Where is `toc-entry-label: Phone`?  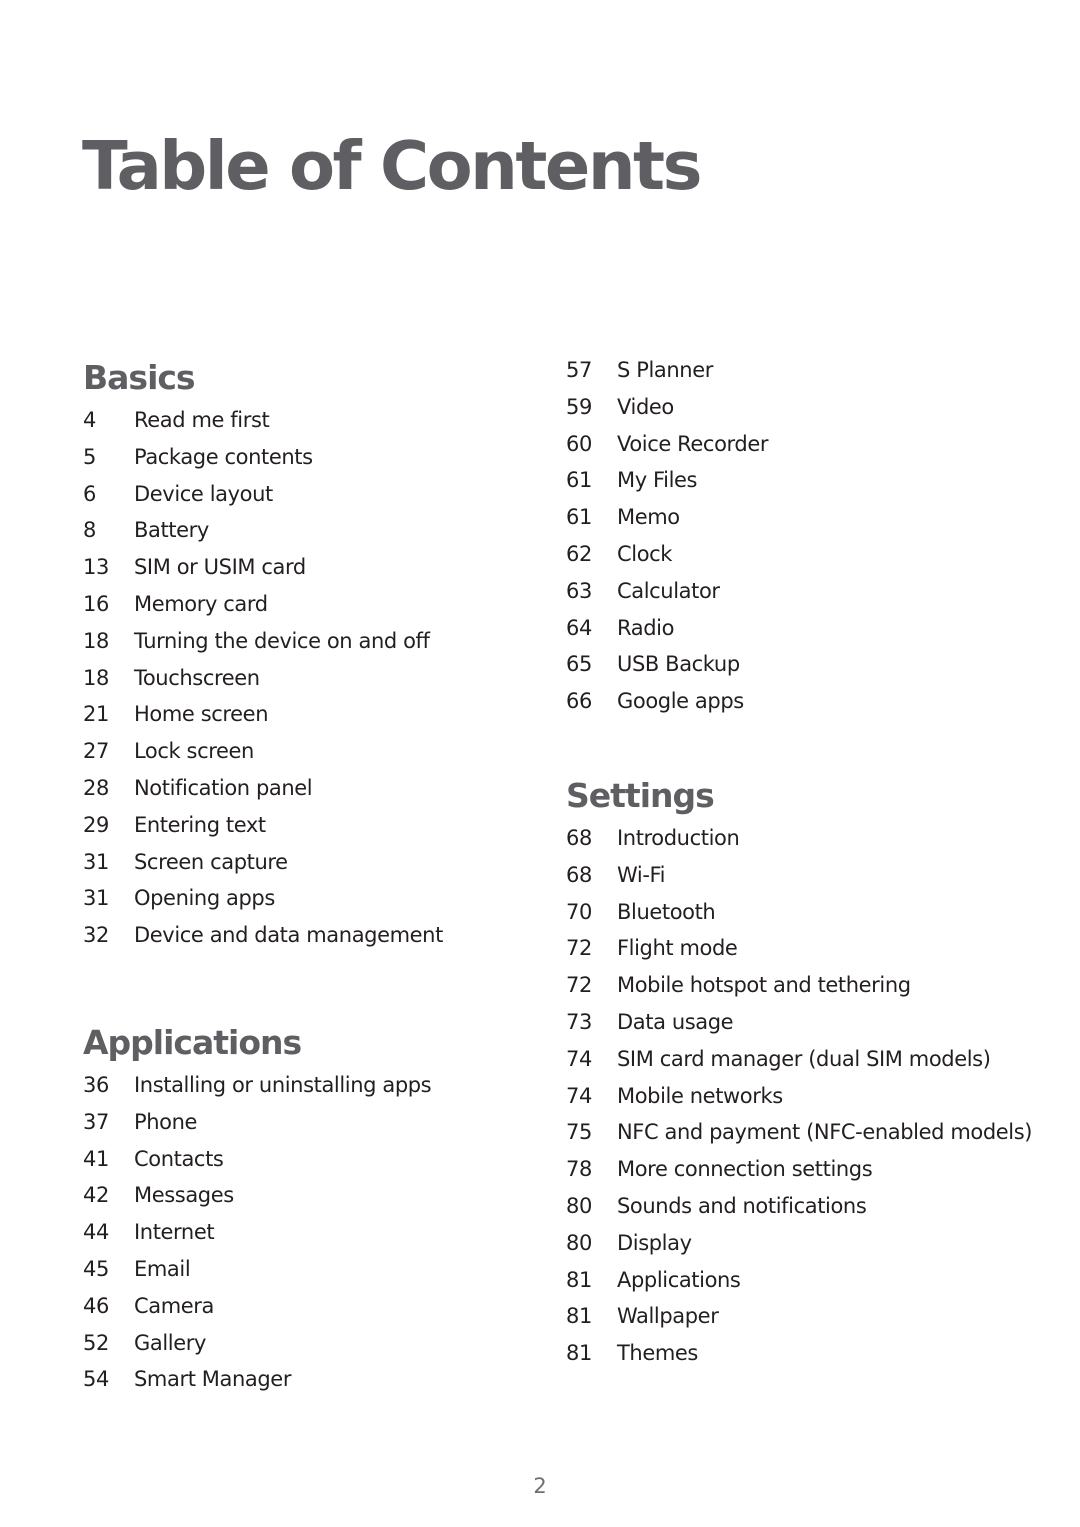 toc-entry-label: Phone is located at coordinates (318, 1126).